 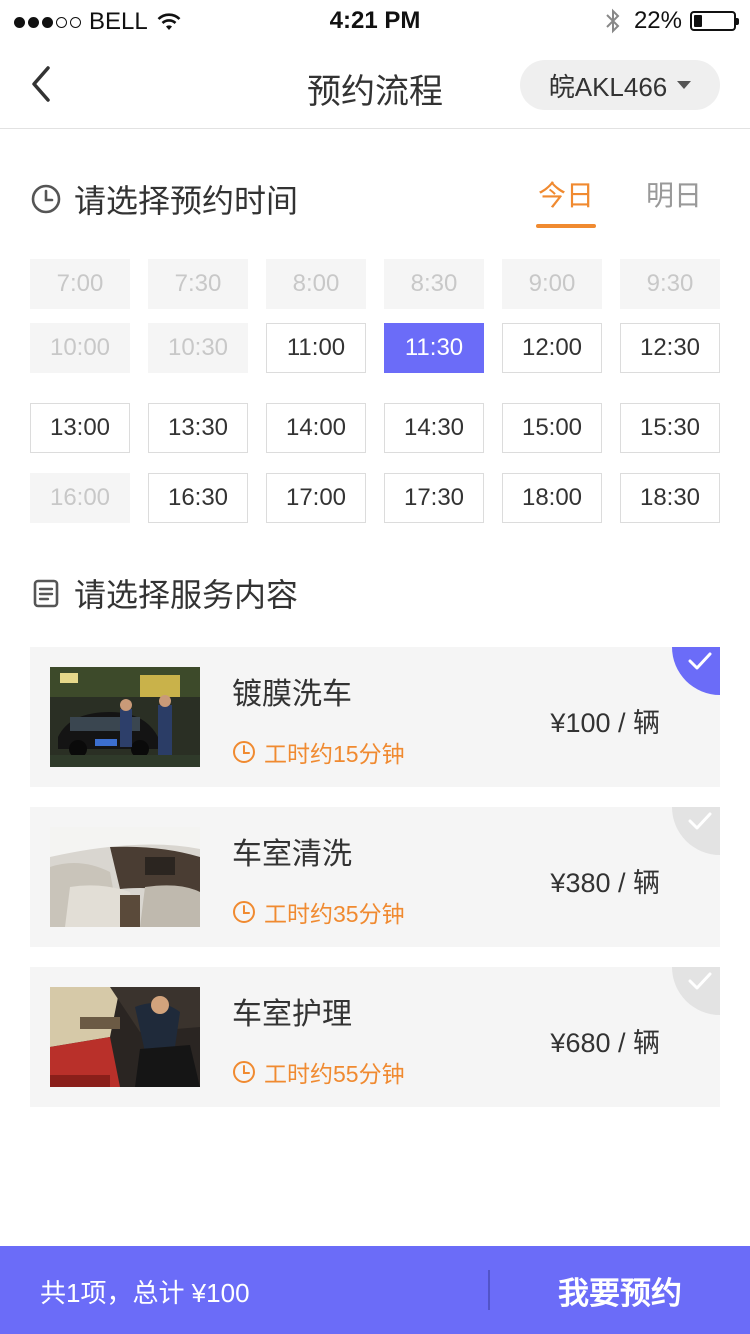 I want to click on service-section-header: 请选择服务内容, so click(x=164, y=593).